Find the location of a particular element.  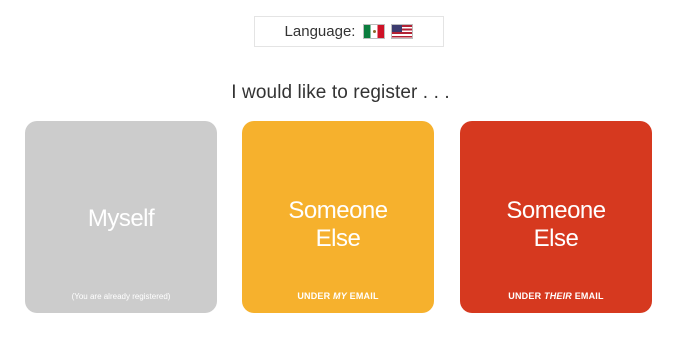

under-their-email-caption: UNDER THEIR EMAIL is located at coordinates (556, 296).